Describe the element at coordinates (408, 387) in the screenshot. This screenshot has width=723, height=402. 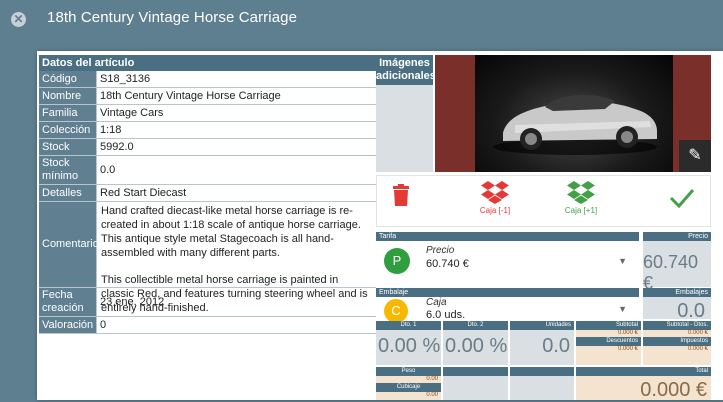
I see `cubicaje-header: Cubicaje` at that location.